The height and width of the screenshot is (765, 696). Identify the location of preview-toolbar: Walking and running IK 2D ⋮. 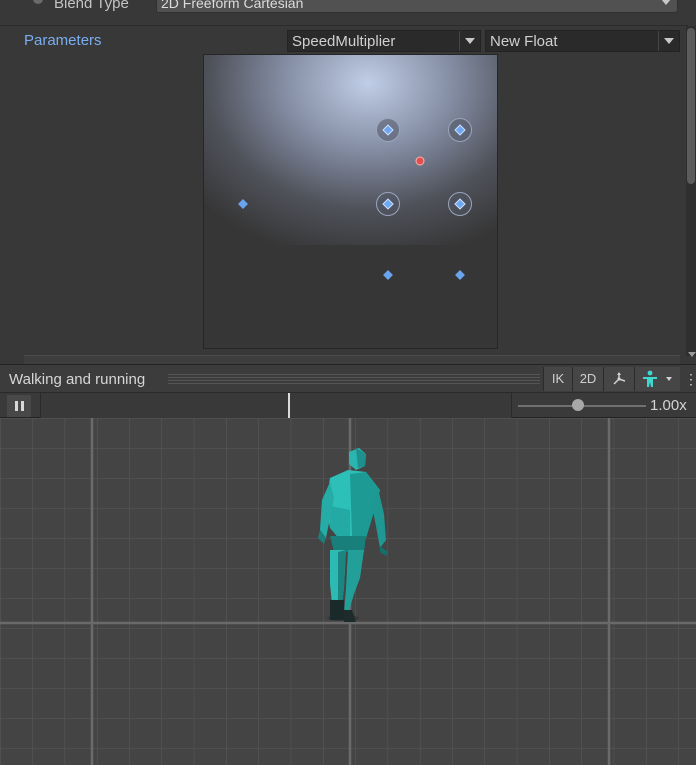
(348, 378).